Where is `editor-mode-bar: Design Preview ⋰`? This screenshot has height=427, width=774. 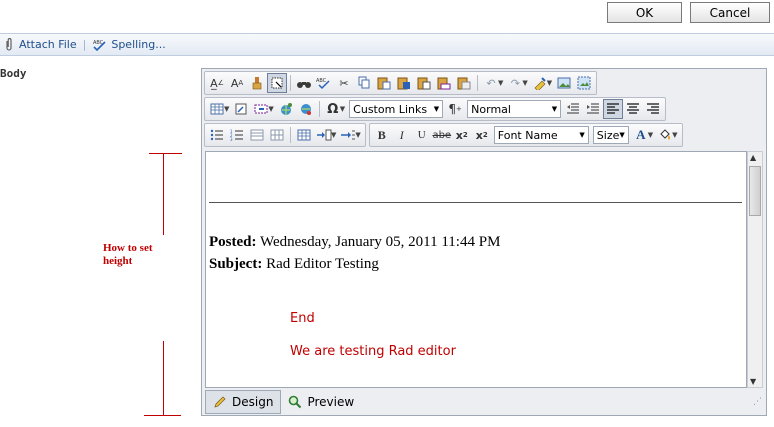 editor-mode-bar: Design Preview ⋰ is located at coordinates (484, 402).